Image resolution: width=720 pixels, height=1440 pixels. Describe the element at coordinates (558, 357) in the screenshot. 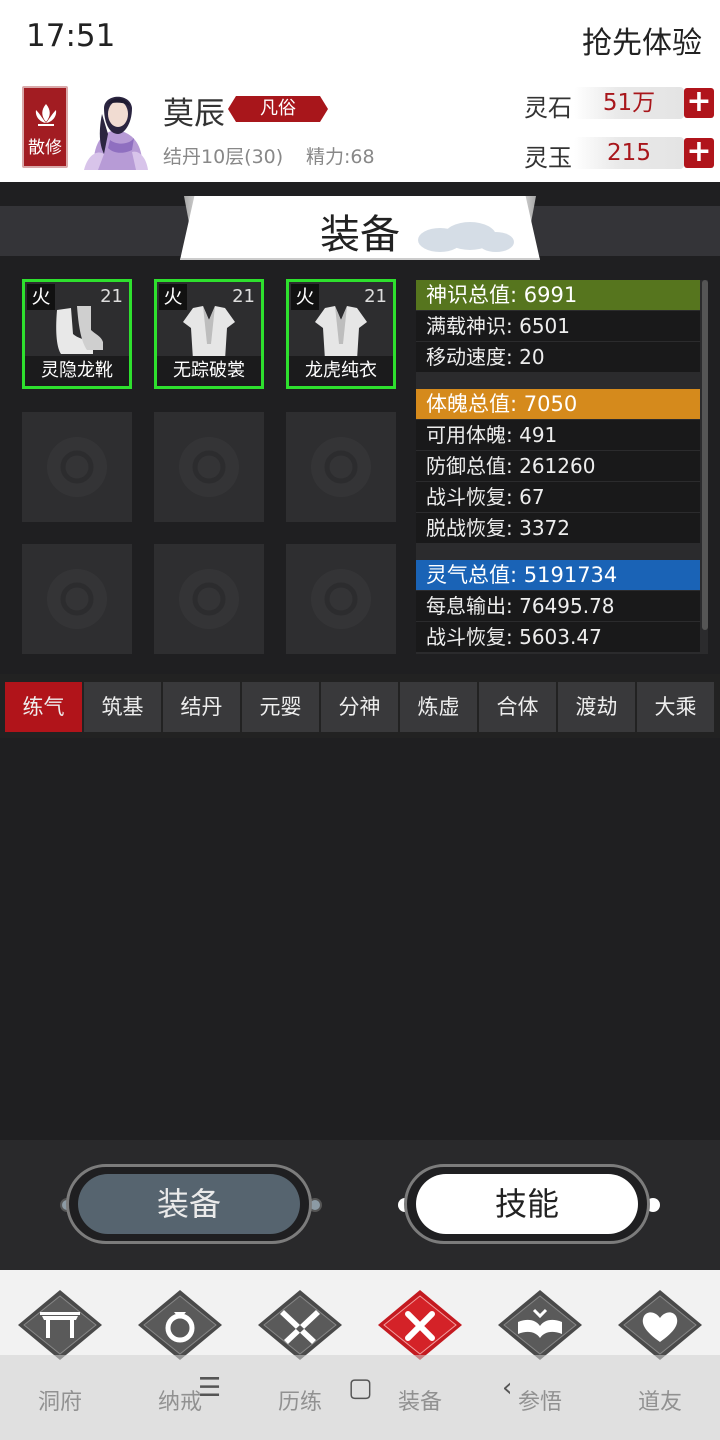

I see `stat-row: 移动速度: 20` at that location.